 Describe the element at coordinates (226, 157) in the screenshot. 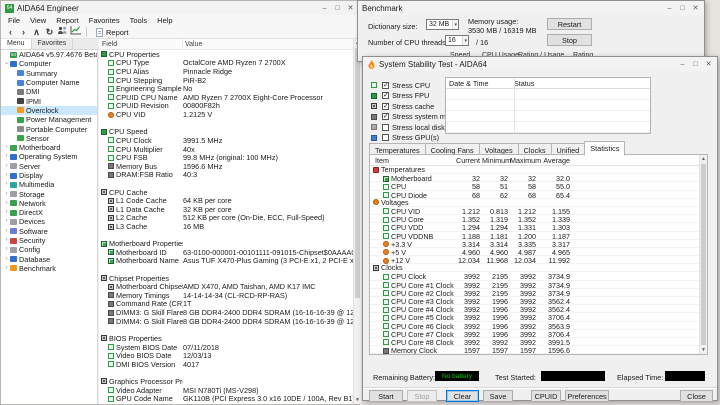

I see `field-row: CPU FSB 99.8 MHz (original: 100 MHz)` at that location.